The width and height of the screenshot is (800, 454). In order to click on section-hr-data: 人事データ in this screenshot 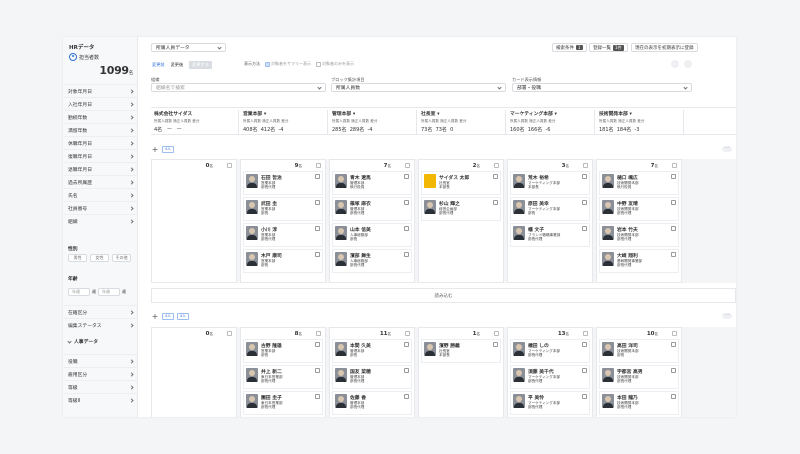, I will do `click(100, 341)`.